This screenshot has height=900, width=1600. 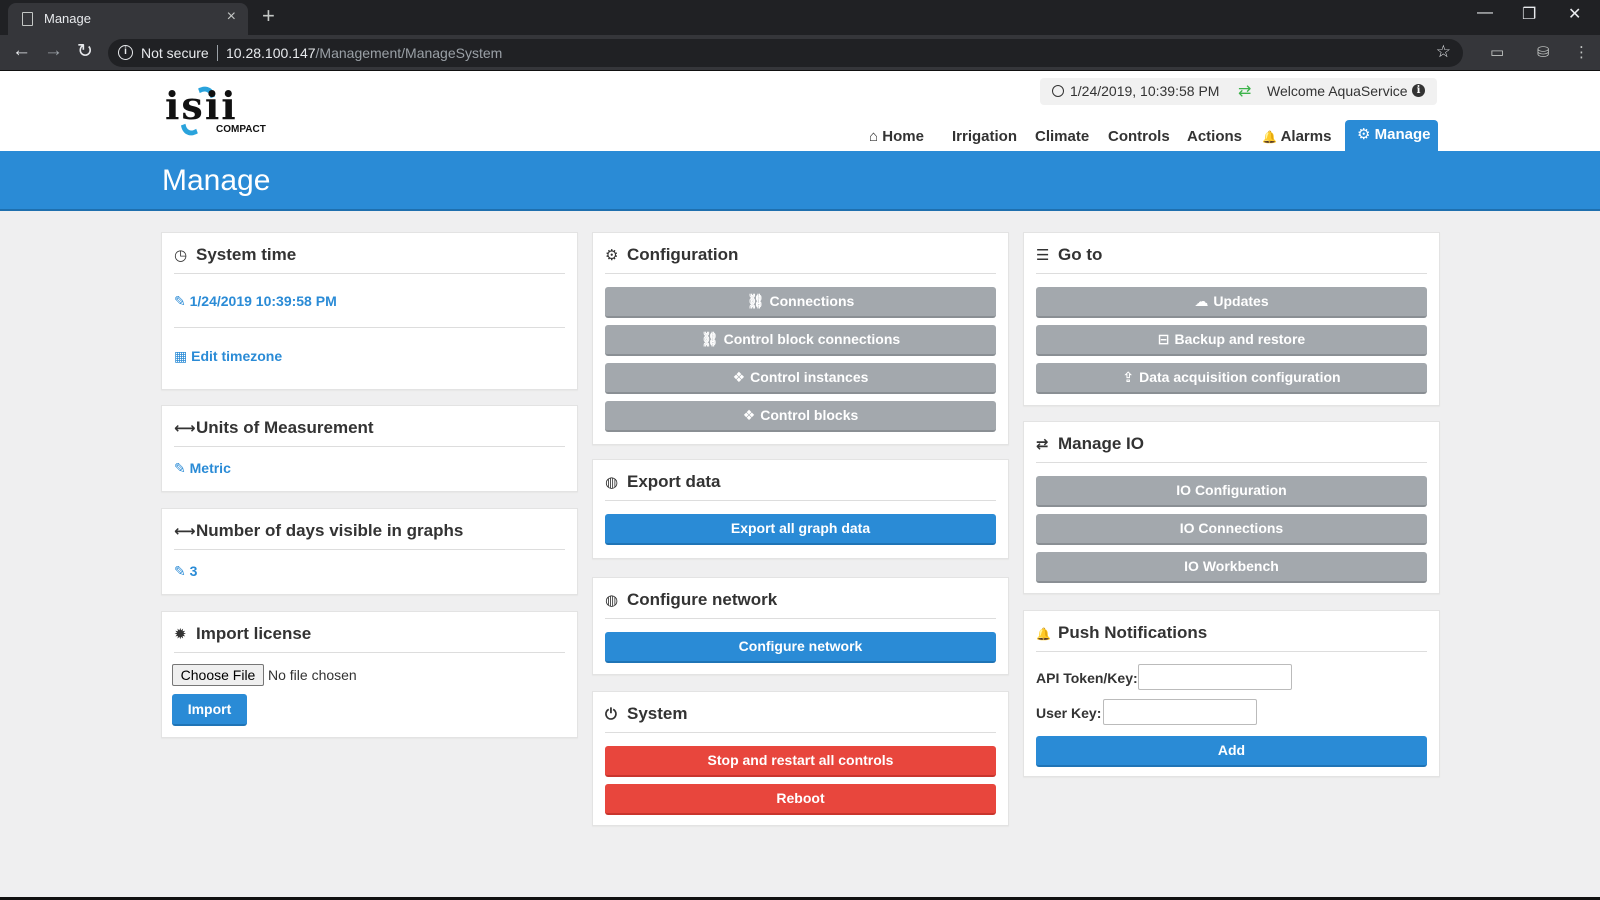 I want to click on control-instances-button: ❖ Control instances, so click(x=800, y=378).